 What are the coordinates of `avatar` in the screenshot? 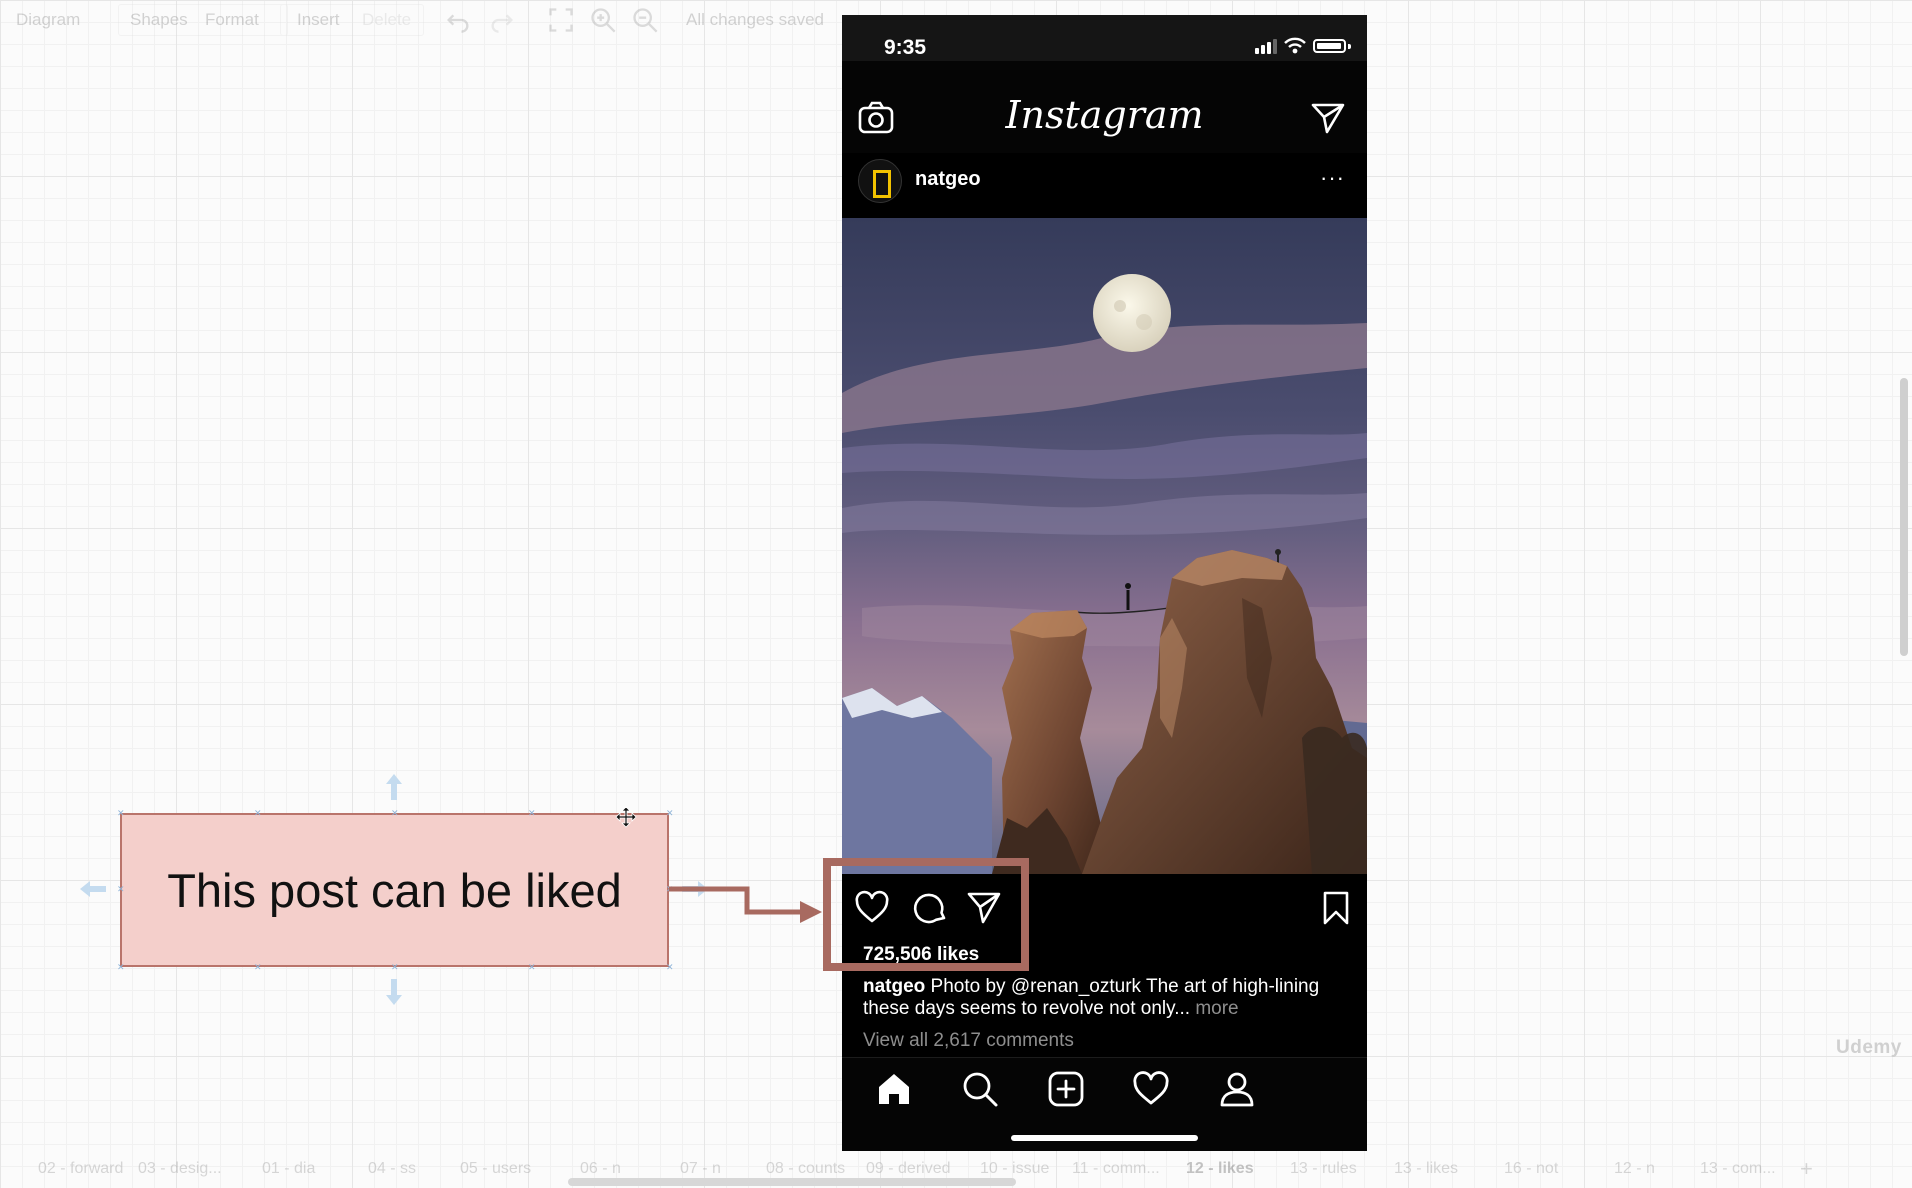 It's located at (880, 181).